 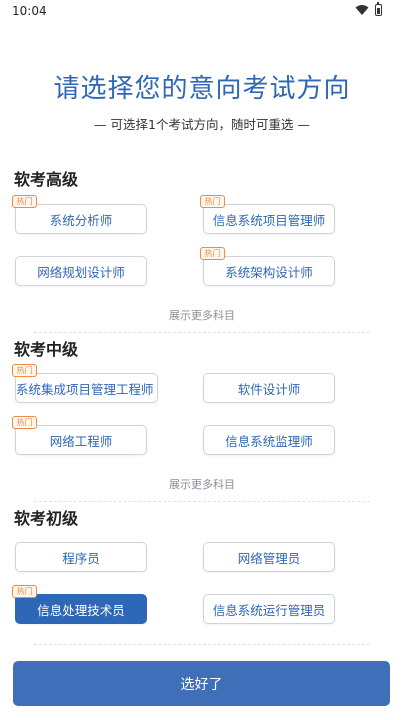 What do you see at coordinates (362, 10) in the screenshot?
I see `wifi-icon` at bounding box center [362, 10].